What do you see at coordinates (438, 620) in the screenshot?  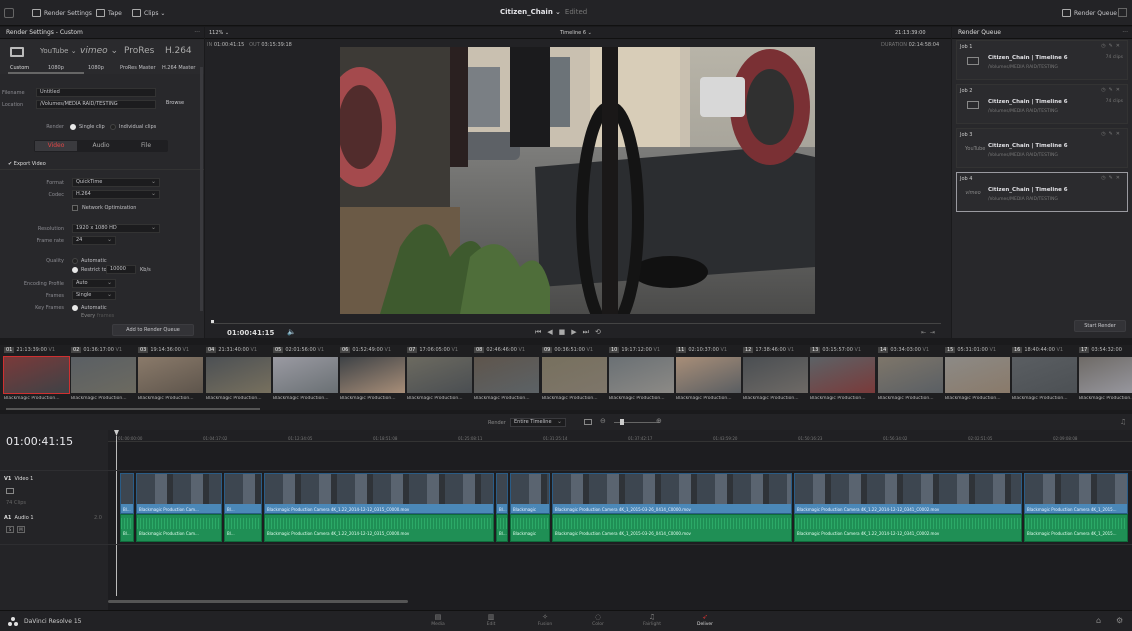 I see `page-media: ▤ Media` at bounding box center [438, 620].